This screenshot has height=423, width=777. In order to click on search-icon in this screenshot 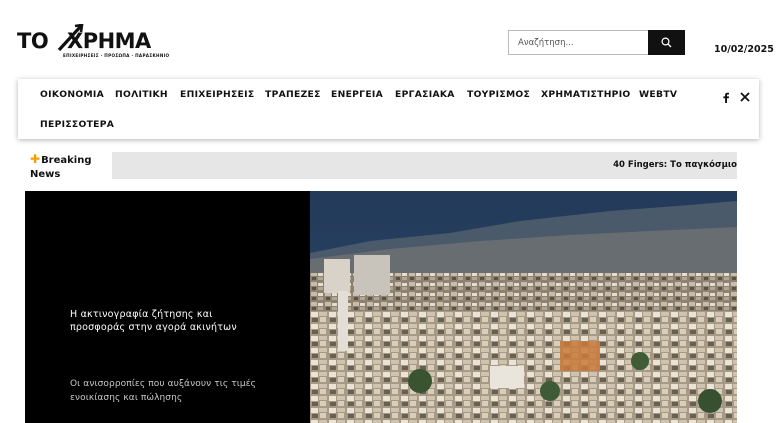, I will do `click(666, 42)`.